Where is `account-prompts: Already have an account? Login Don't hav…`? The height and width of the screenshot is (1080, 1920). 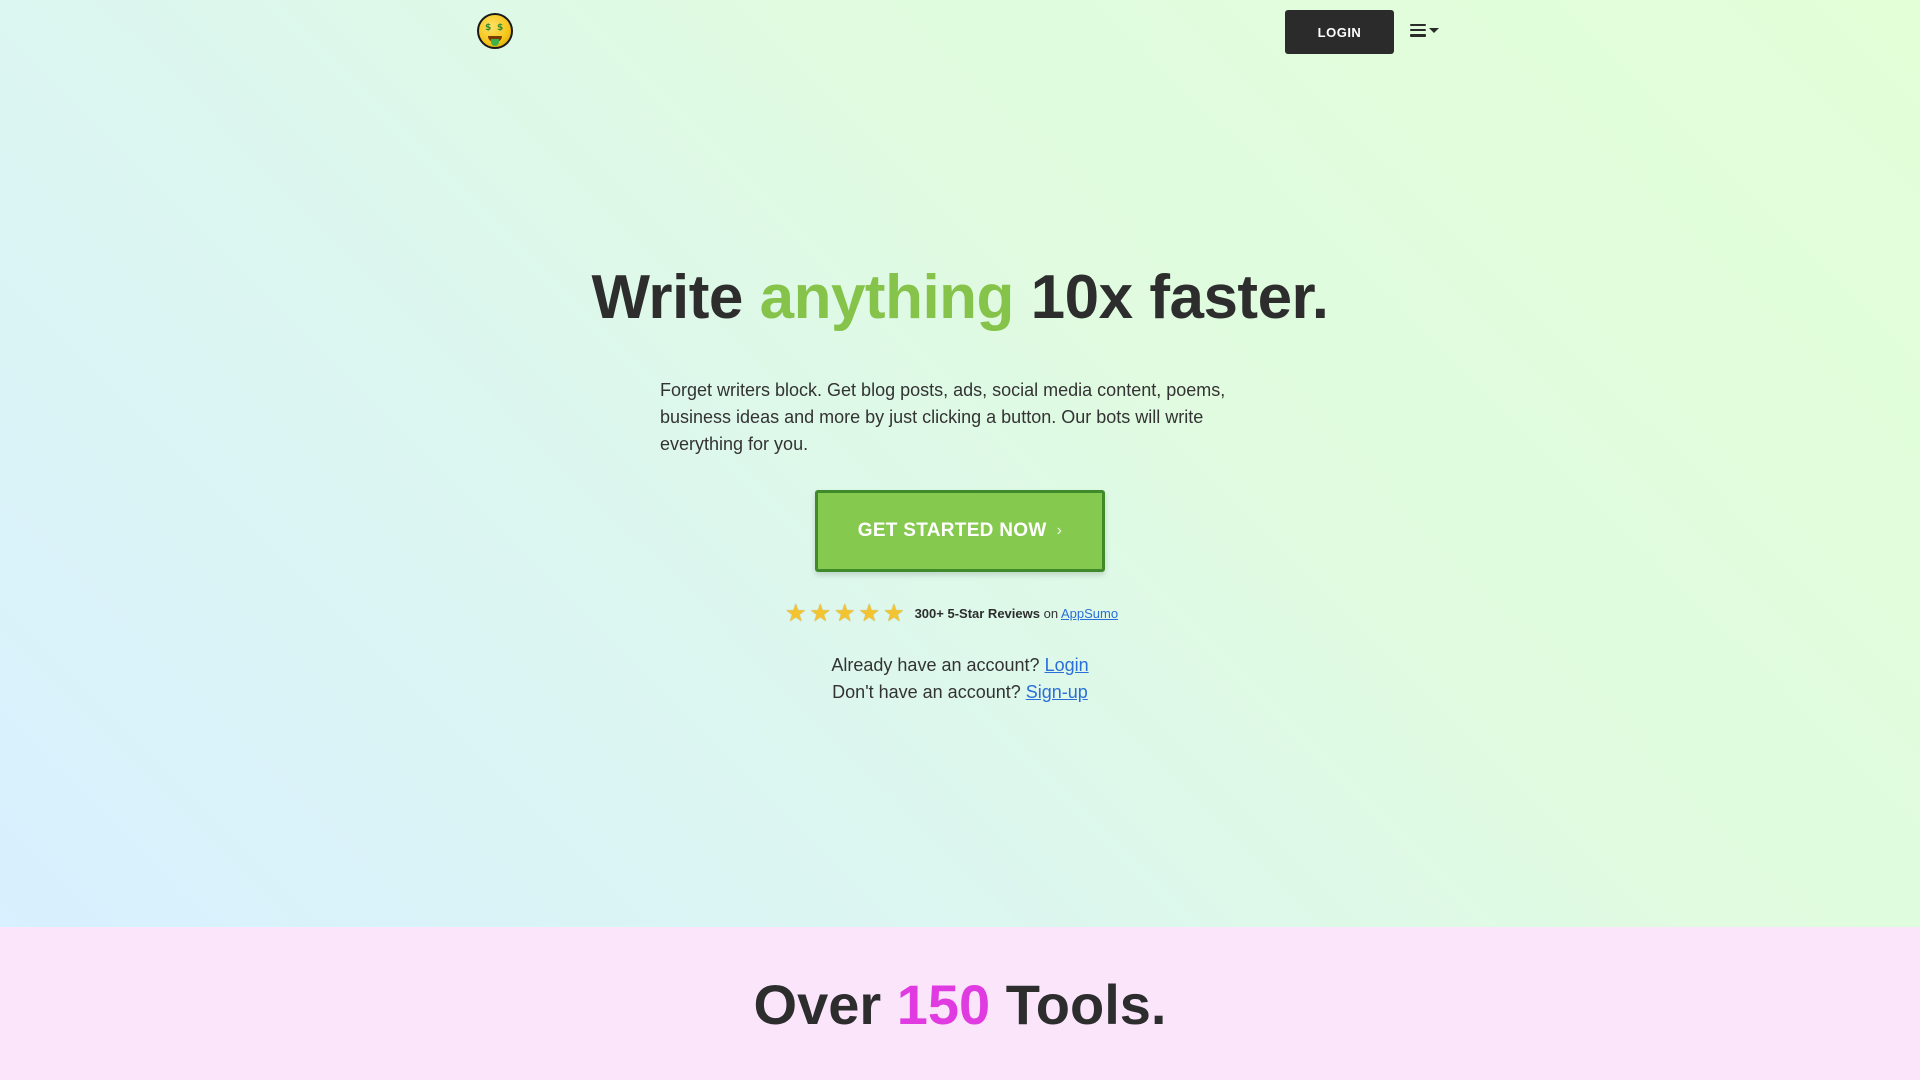 account-prompts: Already have an account? Login Don't hav… is located at coordinates (960, 679).